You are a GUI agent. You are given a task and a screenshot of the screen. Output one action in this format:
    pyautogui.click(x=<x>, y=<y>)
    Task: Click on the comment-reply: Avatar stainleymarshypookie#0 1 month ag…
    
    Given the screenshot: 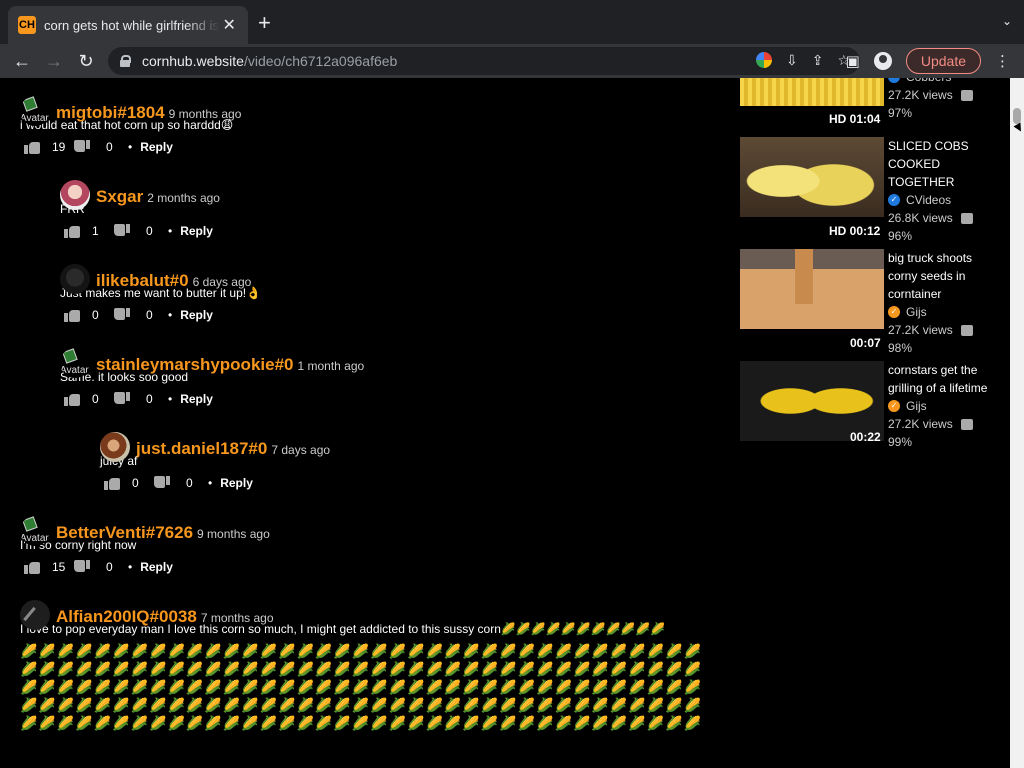 What is the action you would take?
    pyautogui.click(x=212, y=374)
    